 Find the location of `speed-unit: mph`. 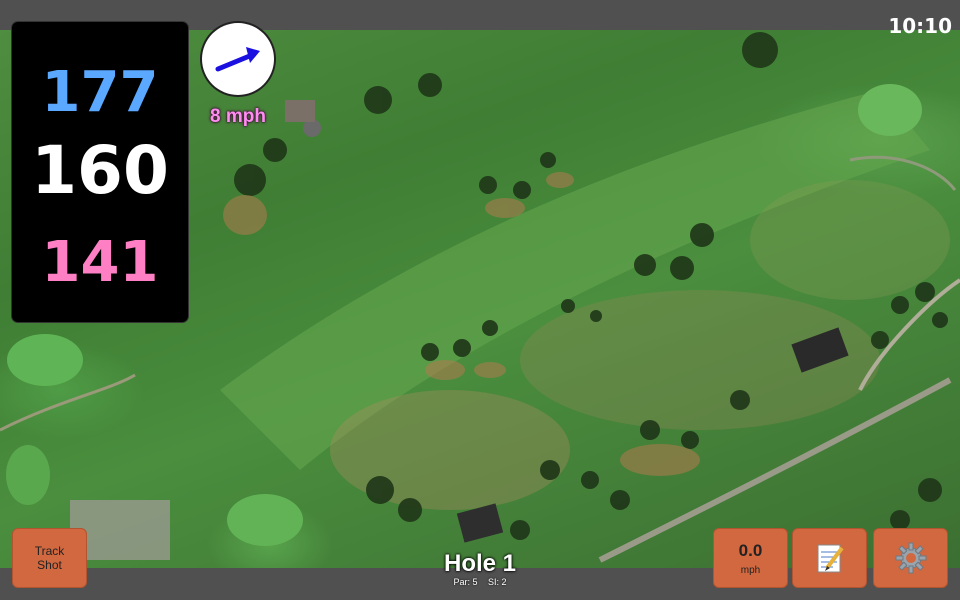

speed-unit: mph is located at coordinates (750, 570).